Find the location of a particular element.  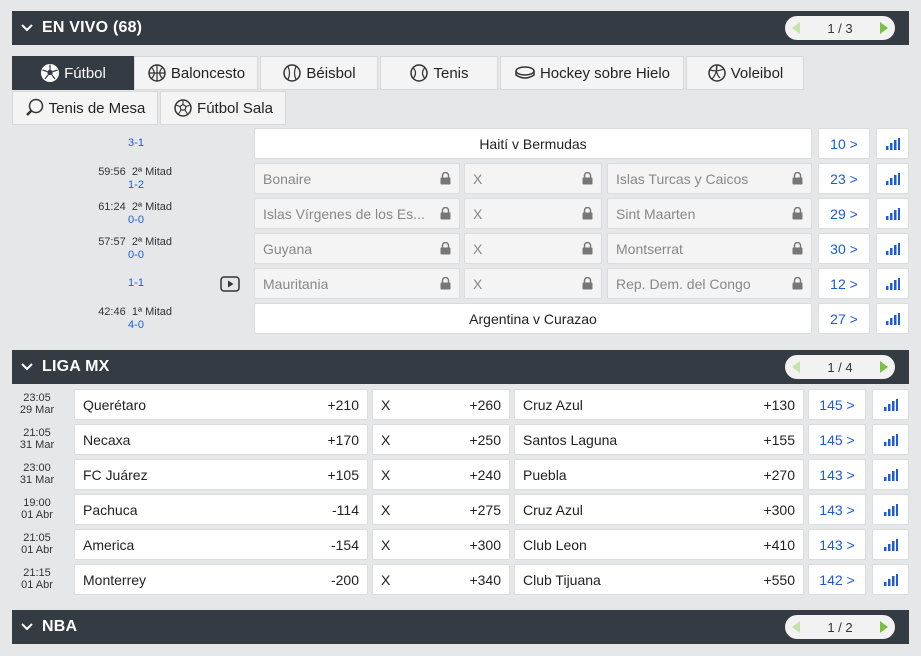

tab-tenis: Tenis is located at coordinates (439, 73).